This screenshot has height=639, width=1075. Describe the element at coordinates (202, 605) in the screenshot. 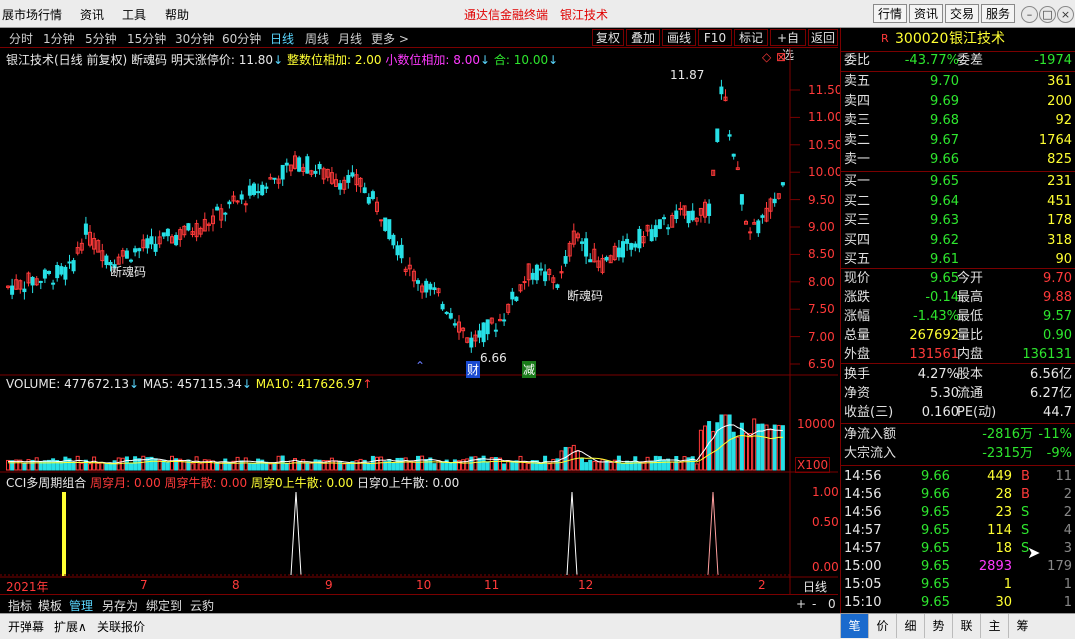

I see `tab-cloud: 云豹` at that location.